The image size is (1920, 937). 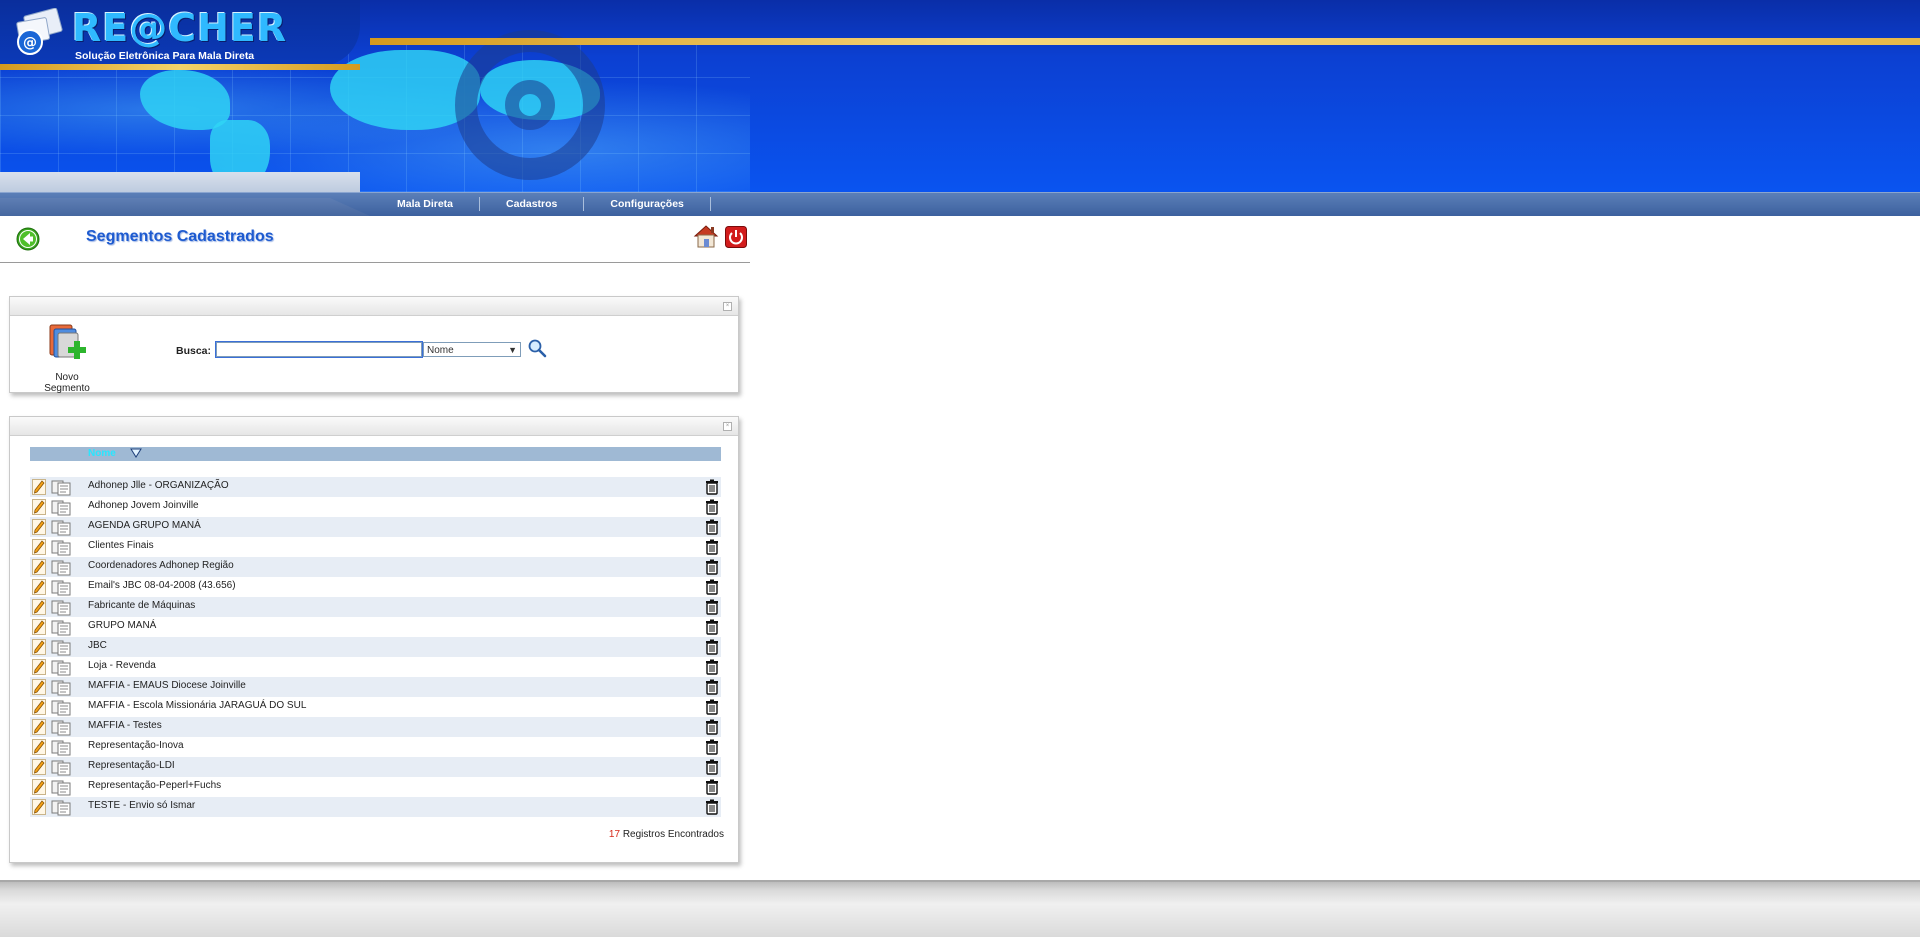 What do you see at coordinates (162, 585) in the screenshot?
I see `segment-name: Email's JBC 08-04-2008 (43.656)` at bounding box center [162, 585].